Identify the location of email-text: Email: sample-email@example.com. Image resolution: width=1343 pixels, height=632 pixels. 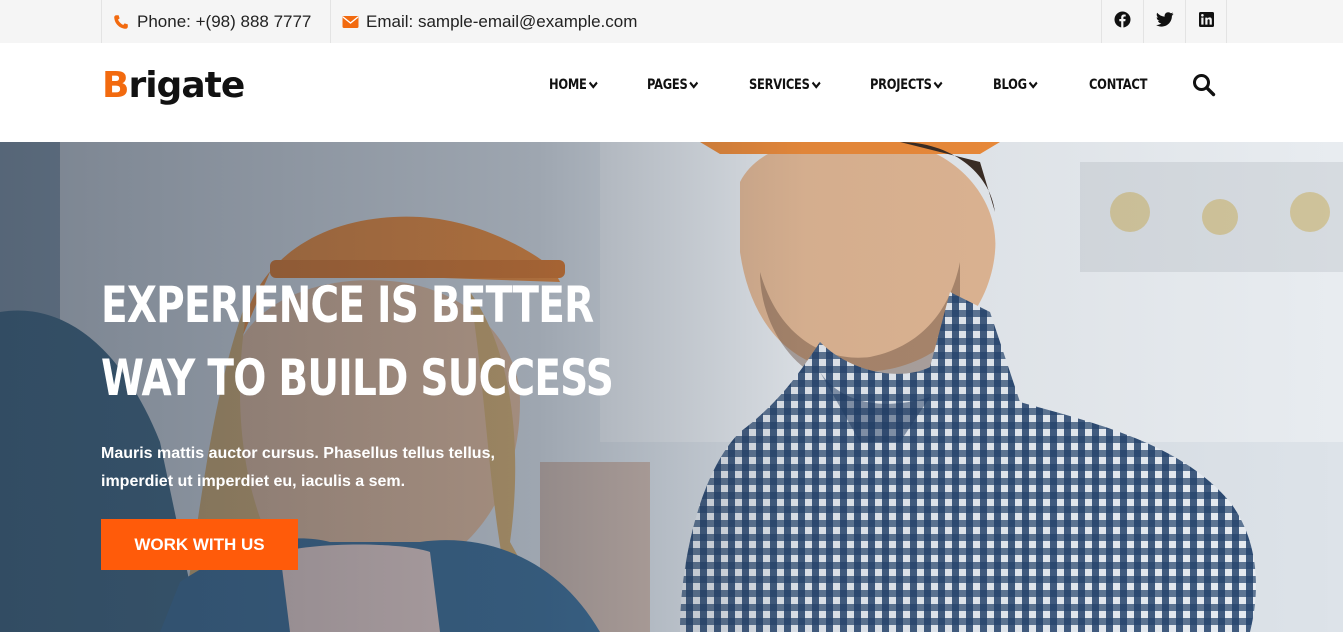
(502, 21).